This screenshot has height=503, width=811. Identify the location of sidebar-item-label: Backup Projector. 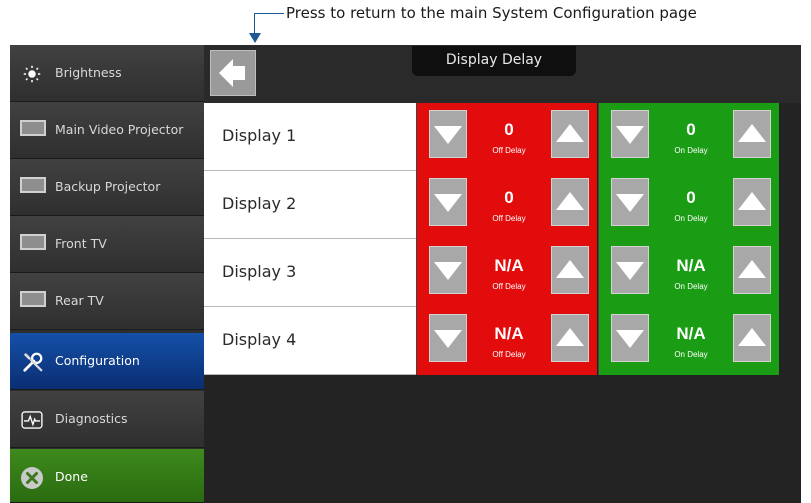
(108, 186).